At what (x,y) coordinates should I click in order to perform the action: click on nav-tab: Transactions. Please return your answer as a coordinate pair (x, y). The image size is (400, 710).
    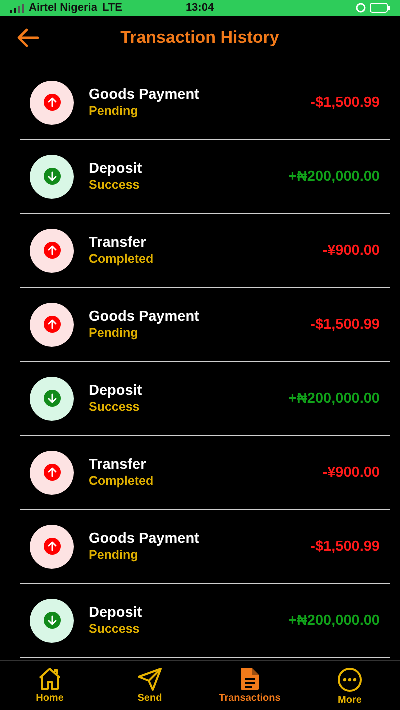
    Looking at the image, I should click on (250, 686).